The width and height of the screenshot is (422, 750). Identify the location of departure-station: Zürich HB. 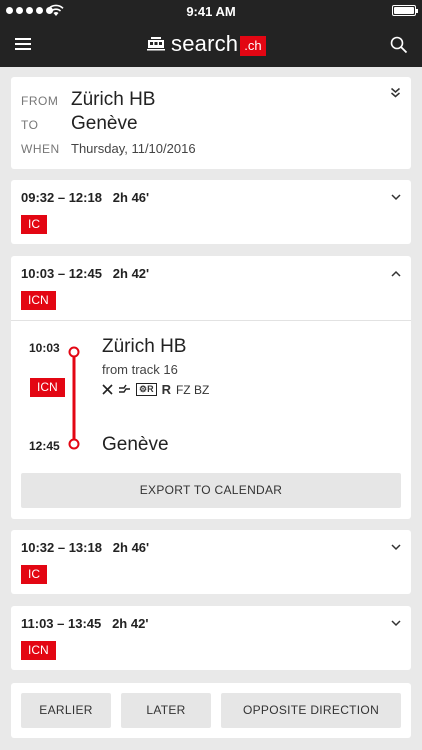
(144, 346).